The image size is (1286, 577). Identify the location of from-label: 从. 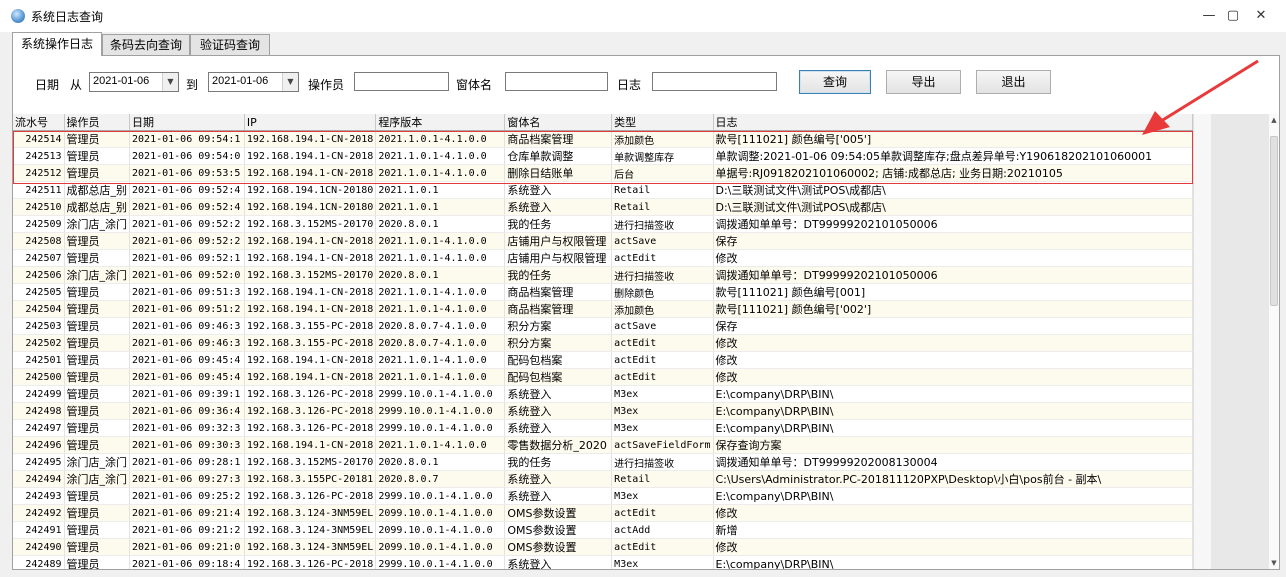
(76, 85).